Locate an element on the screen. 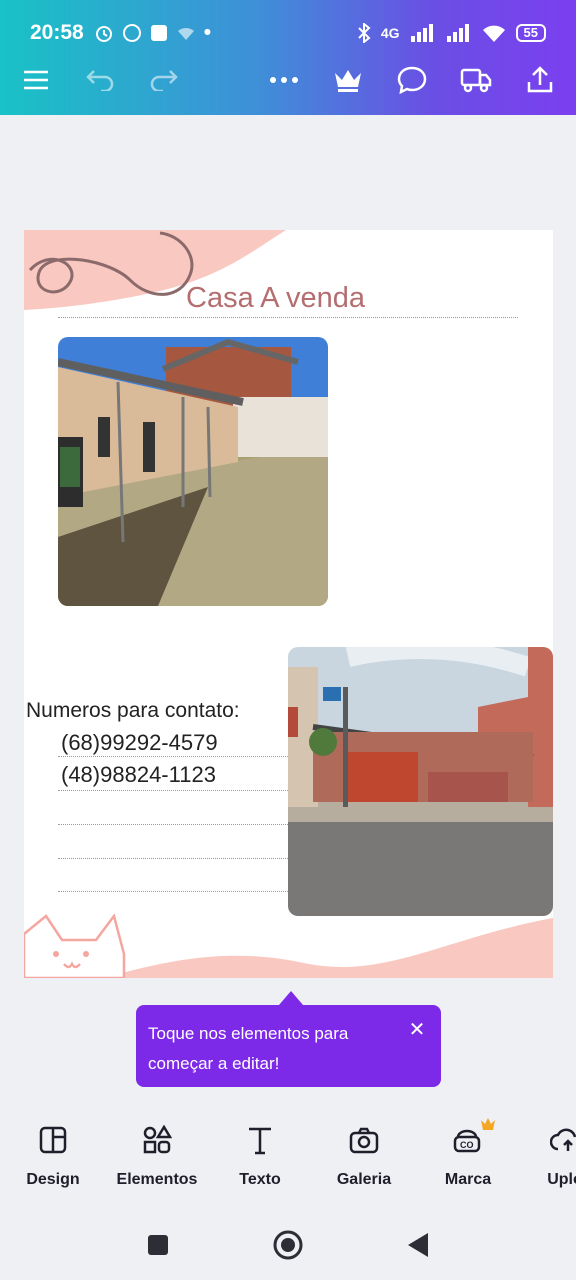  status-bar: 20:58 • 4G 55 is located at coordinates (288, 33).